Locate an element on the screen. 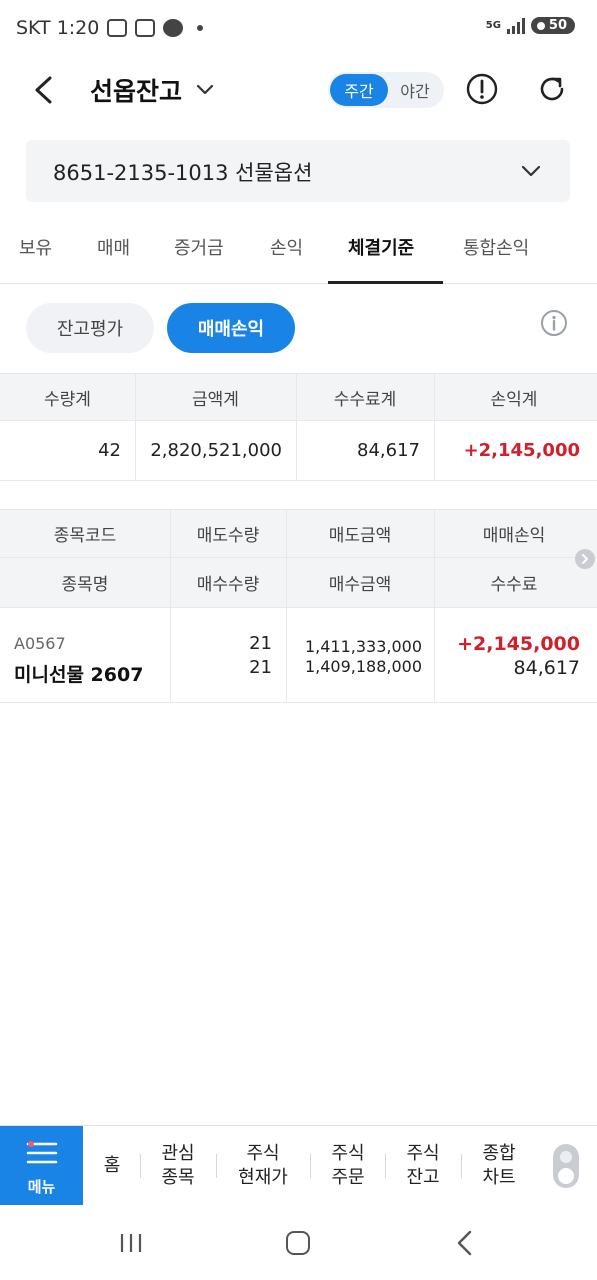 This screenshot has width=597, height=1280. header-total-fee: 수수료계 is located at coordinates (365, 399).